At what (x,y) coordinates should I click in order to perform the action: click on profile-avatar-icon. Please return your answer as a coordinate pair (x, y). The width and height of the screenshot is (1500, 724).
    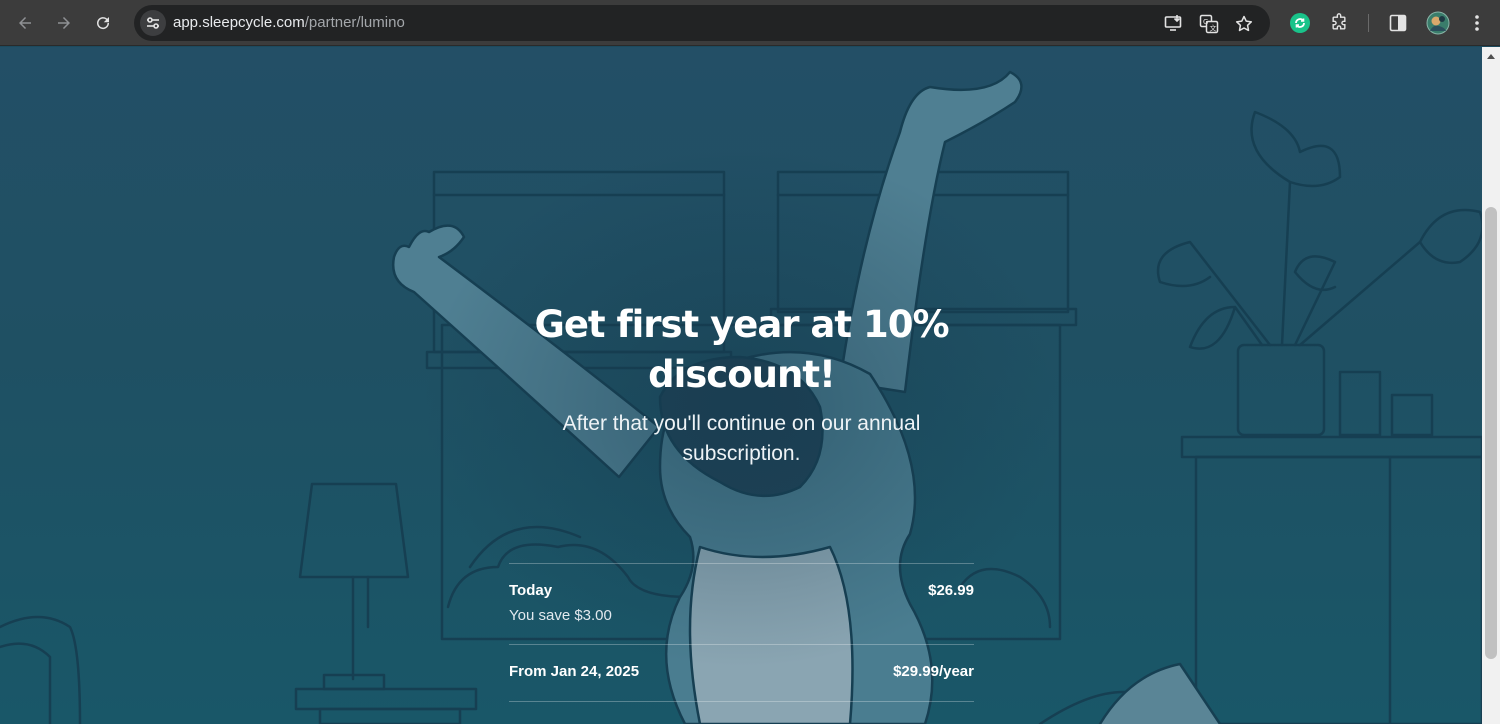
    Looking at the image, I should click on (1438, 23).